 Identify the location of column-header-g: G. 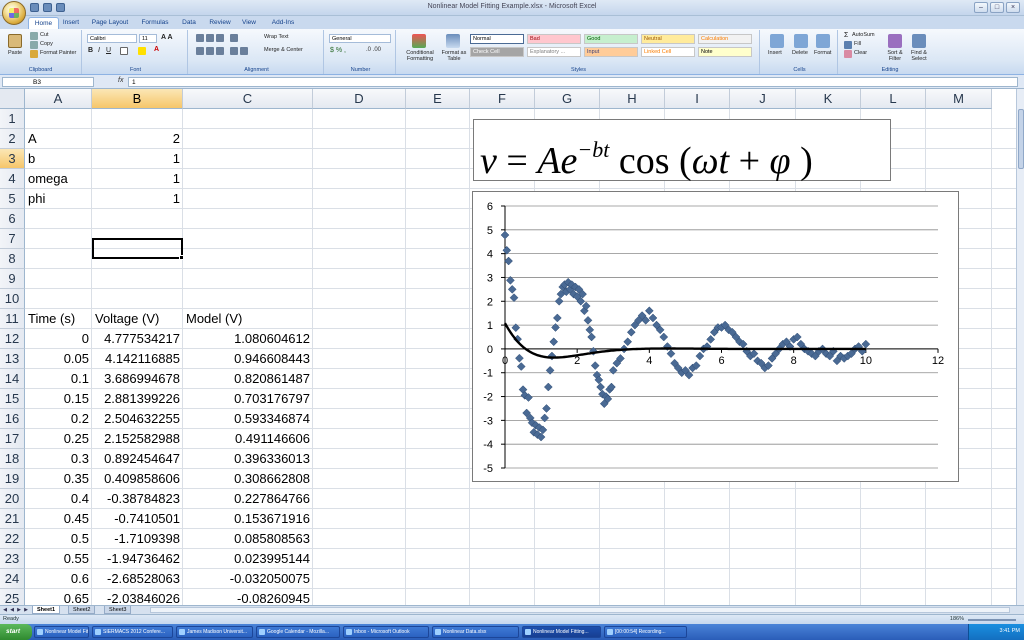
(567, 99).